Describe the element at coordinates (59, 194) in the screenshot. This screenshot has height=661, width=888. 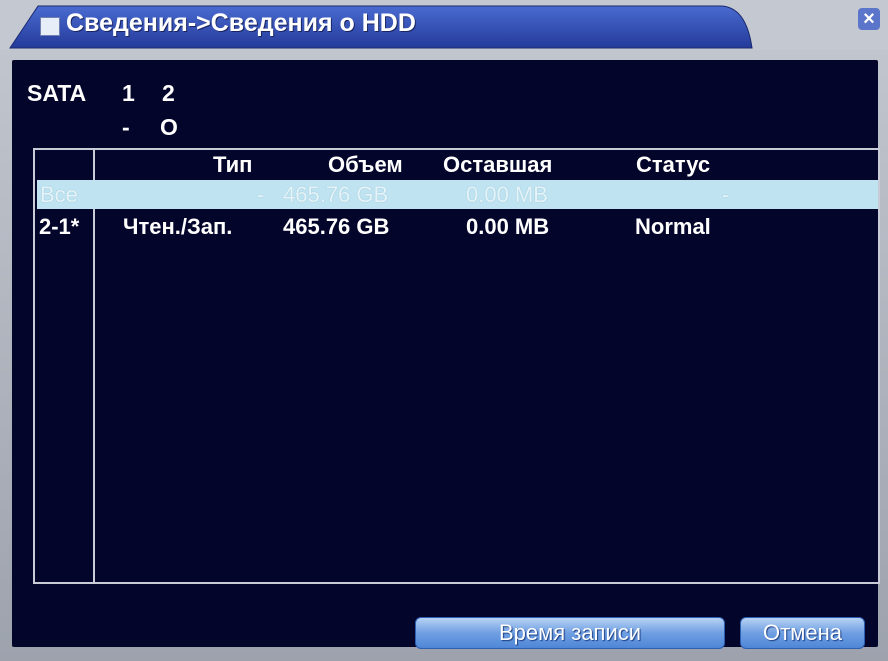
I see `row-id: Все` at that location.